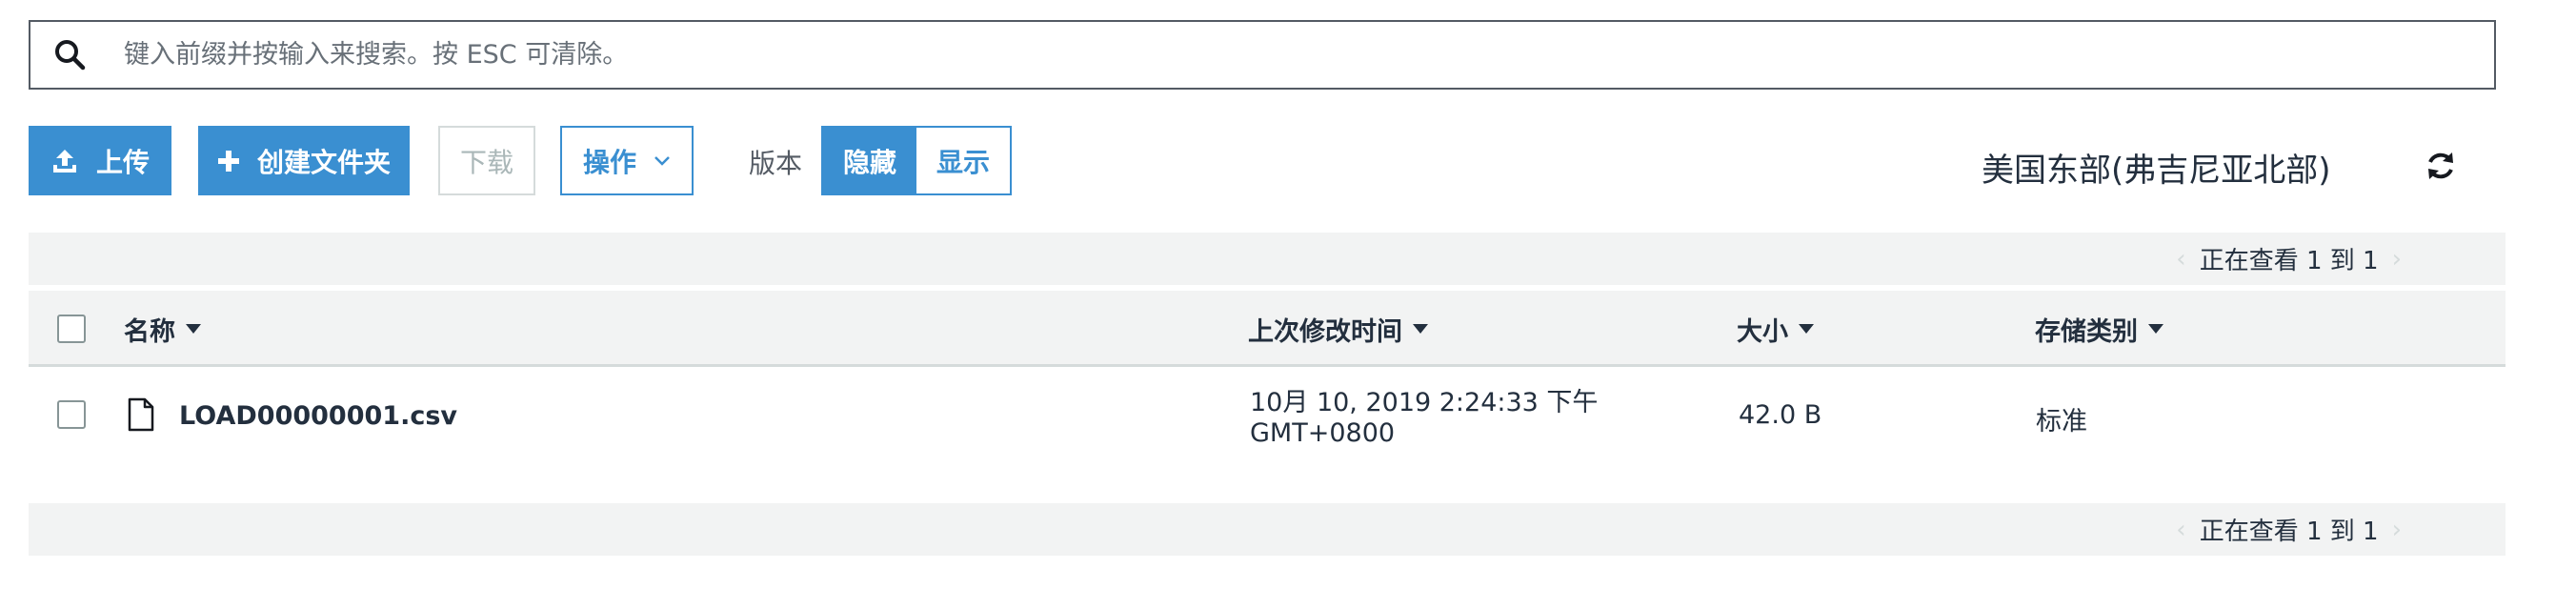 This screenshot has height=589, width=2576. What do you see at coordinates (1267, 259) in the screenshot?
I see `pager-top: ‹ 正在查看 1 到 1 ›` at bounding box center [1267, 259].